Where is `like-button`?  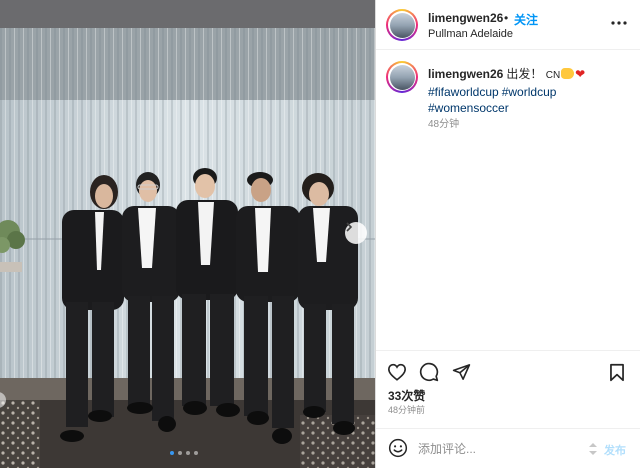 like-button is located at coordinates (397, 372).